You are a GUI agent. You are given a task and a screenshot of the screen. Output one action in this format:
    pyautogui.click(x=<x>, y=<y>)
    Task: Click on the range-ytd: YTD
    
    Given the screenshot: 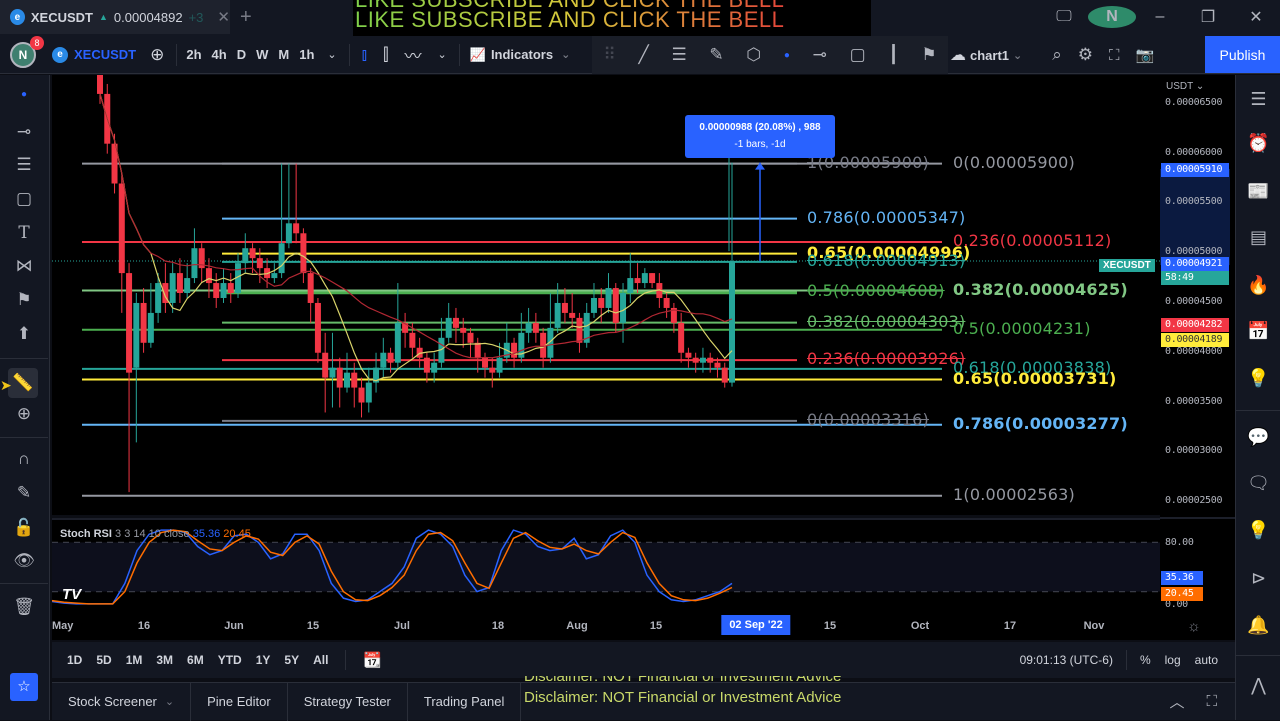 What is the action you would take?
    pyautogui.click(x=230, y=660)
    